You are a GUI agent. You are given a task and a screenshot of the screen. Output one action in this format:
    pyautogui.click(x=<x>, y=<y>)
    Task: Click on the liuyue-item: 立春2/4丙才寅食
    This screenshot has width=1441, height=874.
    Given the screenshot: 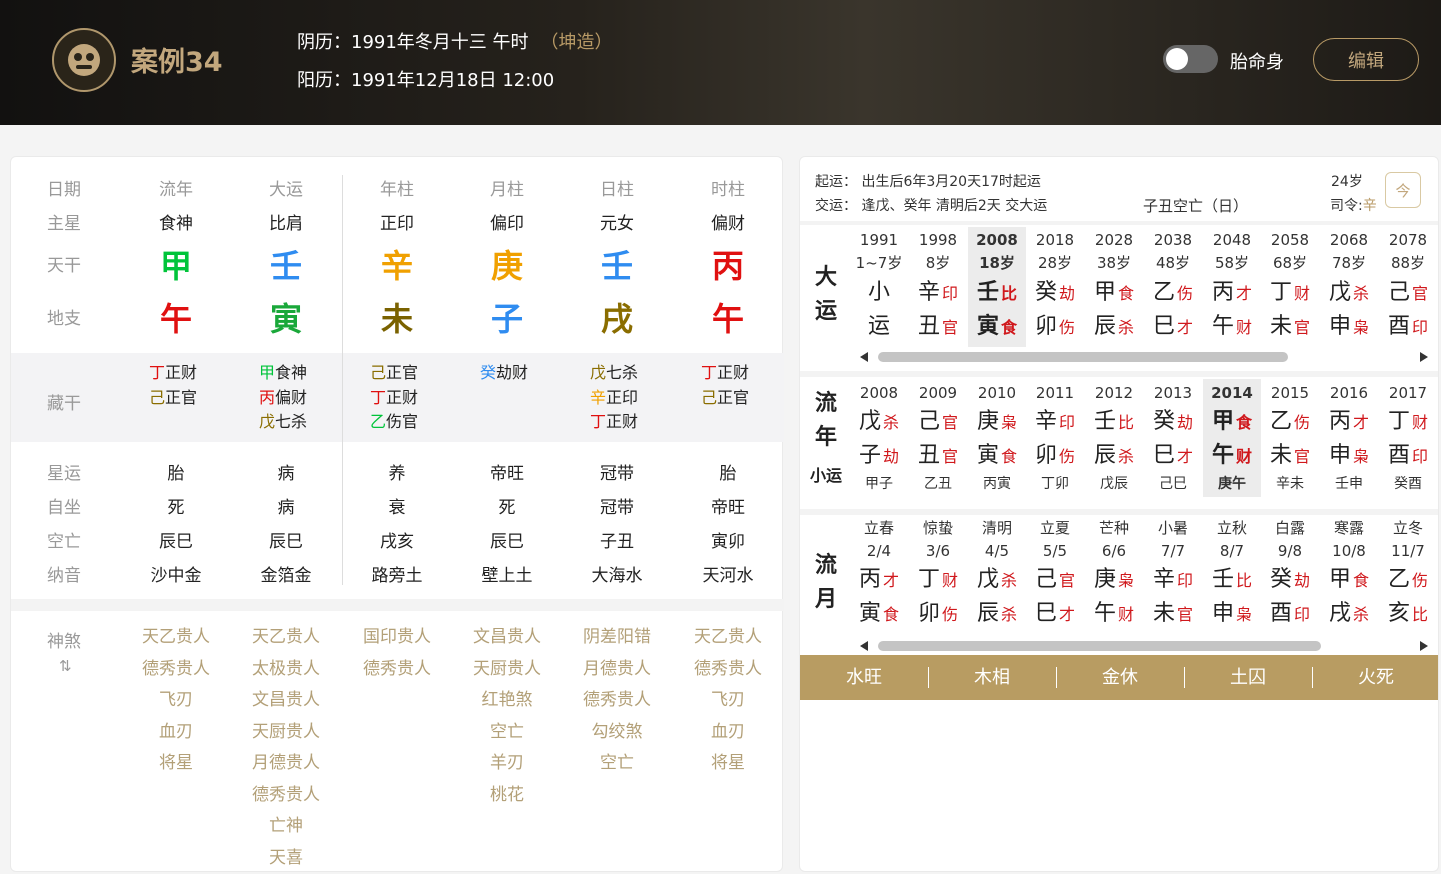 What is the action you would take?
    pyautogui.click(x=879, y=574)
    